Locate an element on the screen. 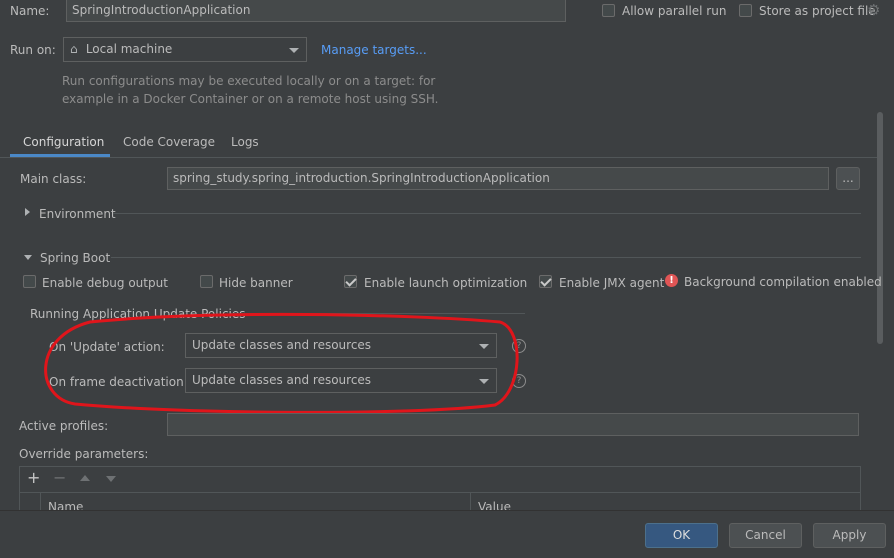 The image size is (894, 558). enable-launch-optimization-label: Enable launch optimization is located at coordinates (446, 283).